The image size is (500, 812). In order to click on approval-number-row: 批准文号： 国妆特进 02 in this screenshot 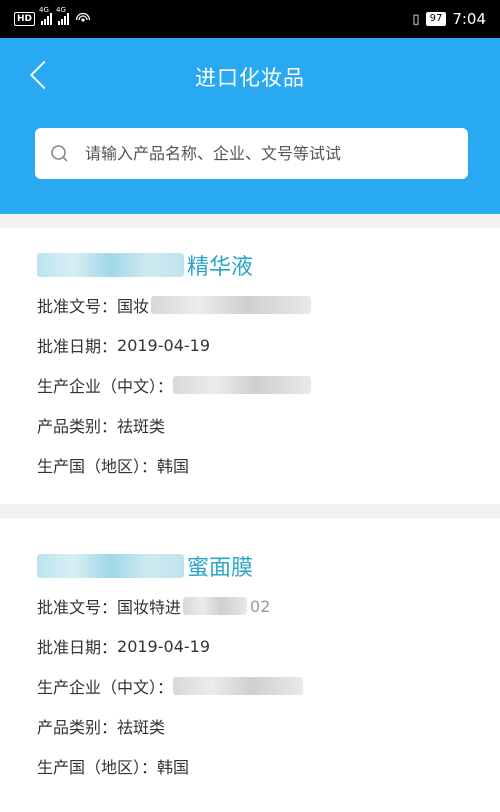, I will do `click(268, 606)`.